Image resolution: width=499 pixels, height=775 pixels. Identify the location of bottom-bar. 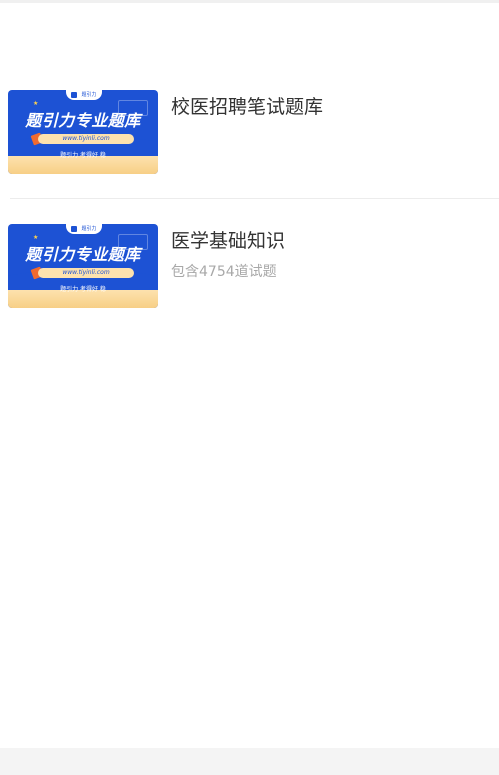
(249, 761).